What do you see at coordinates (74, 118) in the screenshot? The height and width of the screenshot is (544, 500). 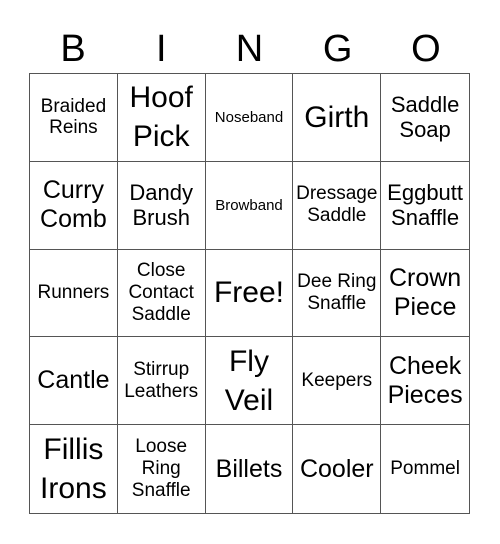 I see `bingo-cell: Braided Reins` at bounding box center [74, 118].